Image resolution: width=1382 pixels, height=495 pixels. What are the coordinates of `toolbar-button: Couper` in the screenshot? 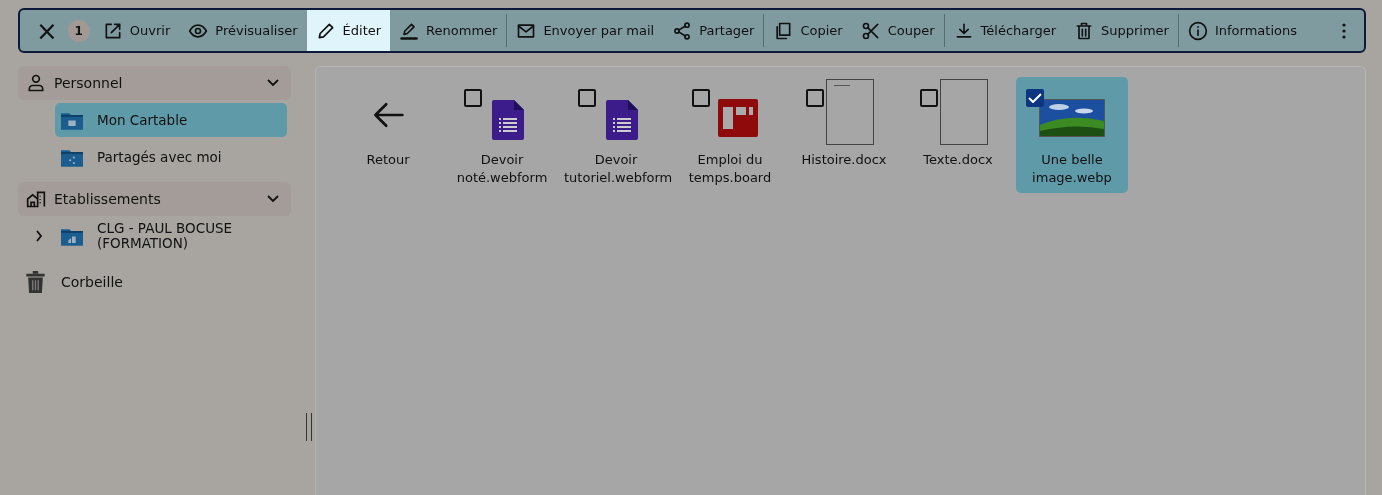 It's located at (897, 30).